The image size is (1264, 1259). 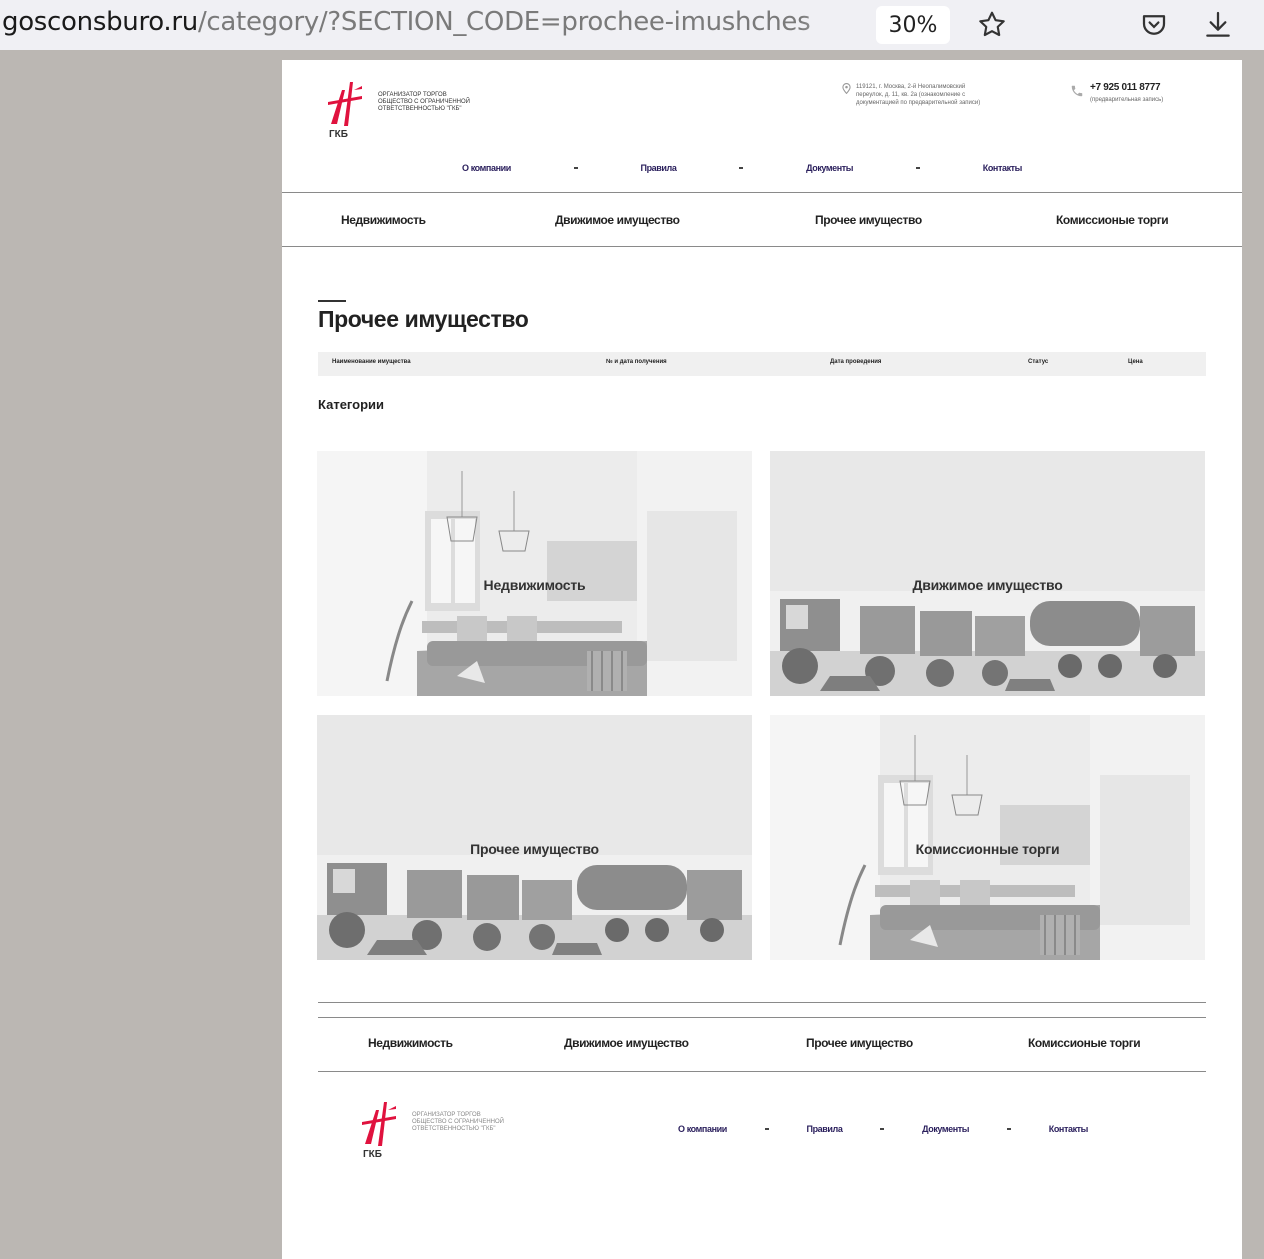 I want to click on card-label: Движимое имущество, so click(x=987, y=585).